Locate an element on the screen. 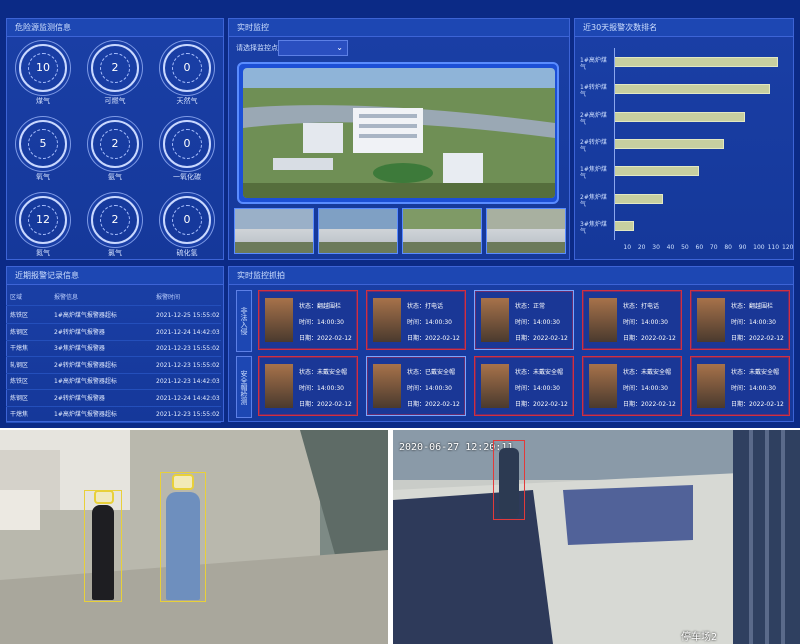 Image resolution: width=800 pixels, height=644 pixels. gauge-label: 硫化氢 is located at coordinates (187, 253).